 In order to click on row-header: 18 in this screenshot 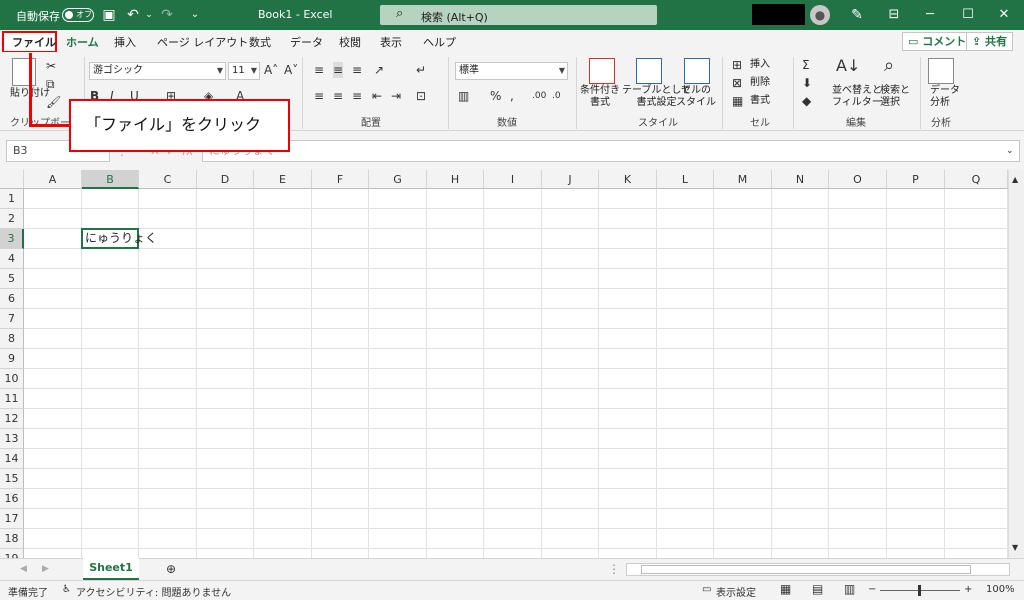, I will do `click(12, 539)`.